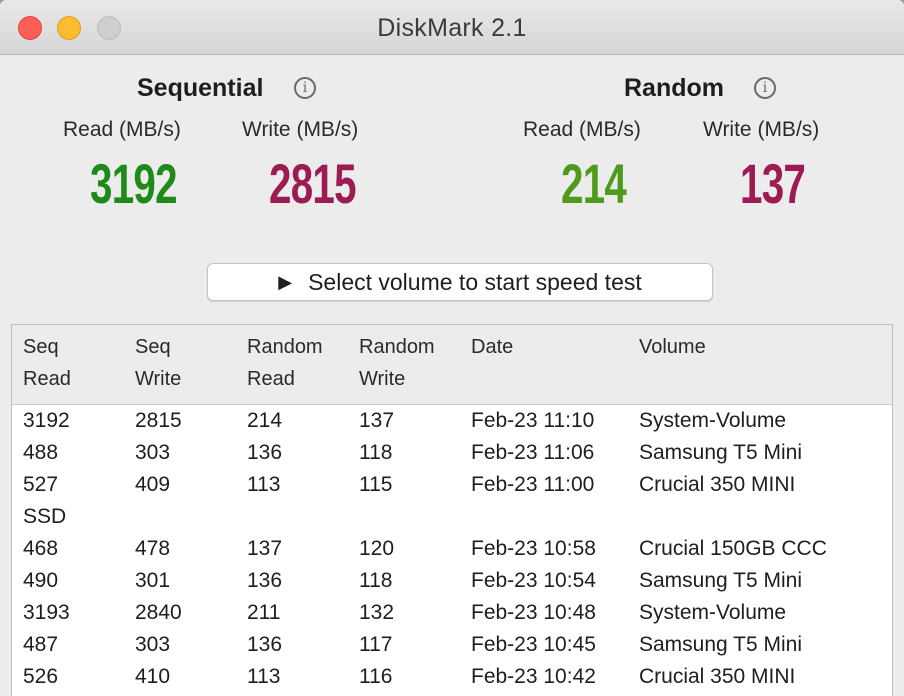 This screenshot has height=696, width=904. Describe the element at coordinates (265, 420) in the screenshot. I see `cell-random-read: 214` at that location.